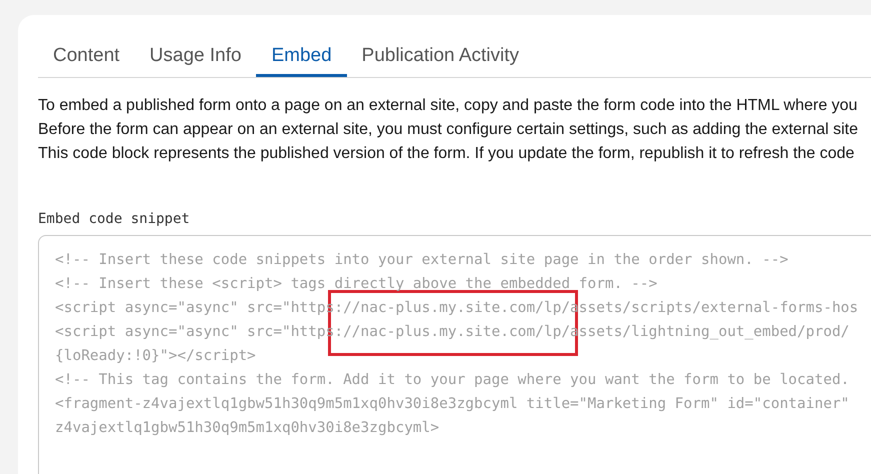 The height and width of the screenshot is (474, 871). I want to click on tab: Publication Activity, so click(440, 59).